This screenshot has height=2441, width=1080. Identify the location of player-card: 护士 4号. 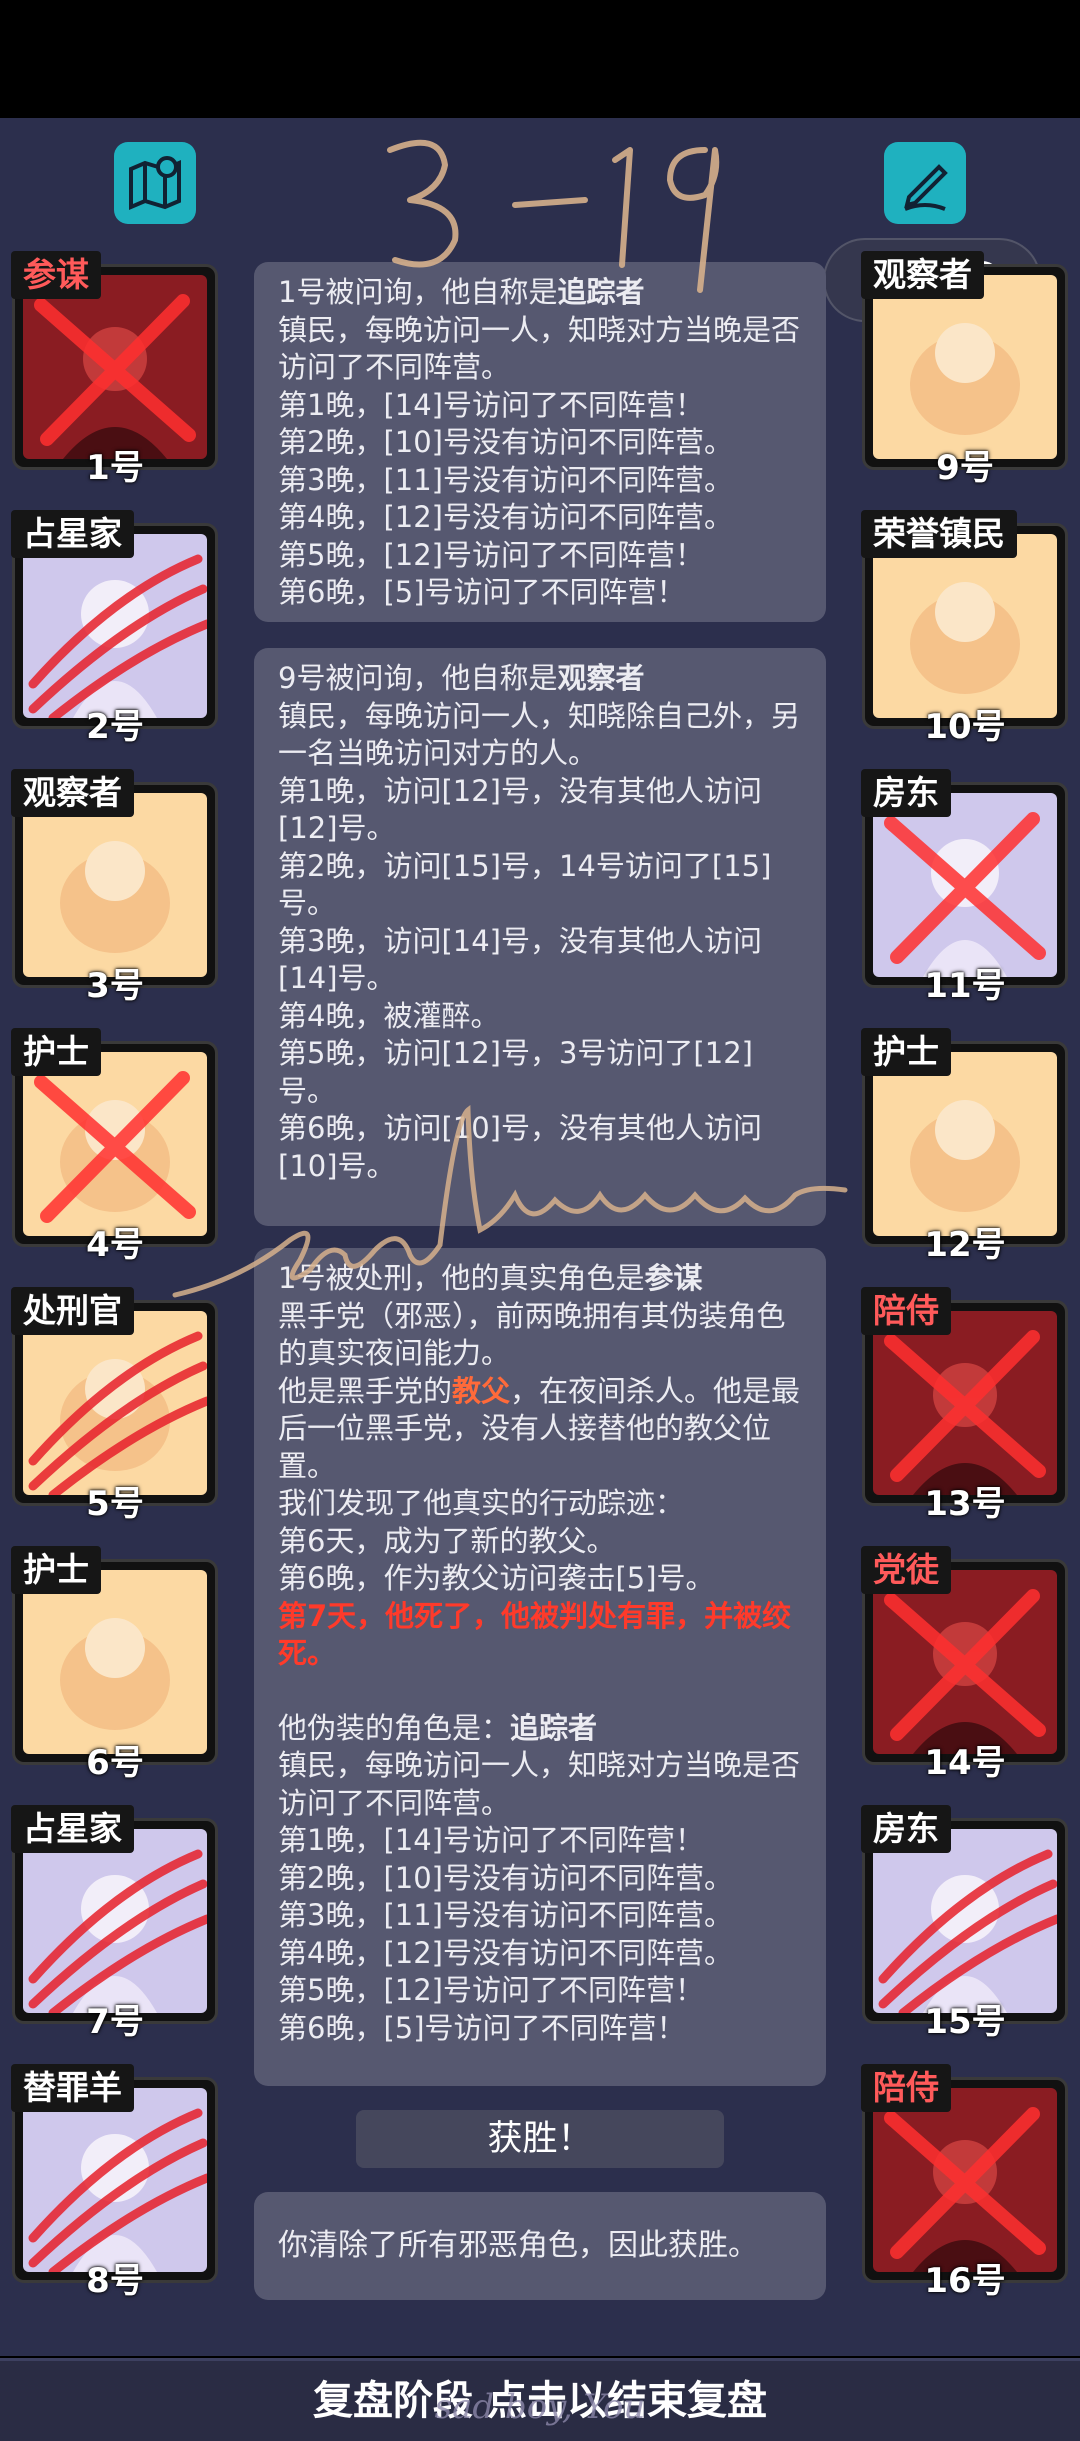
(114, 1146).